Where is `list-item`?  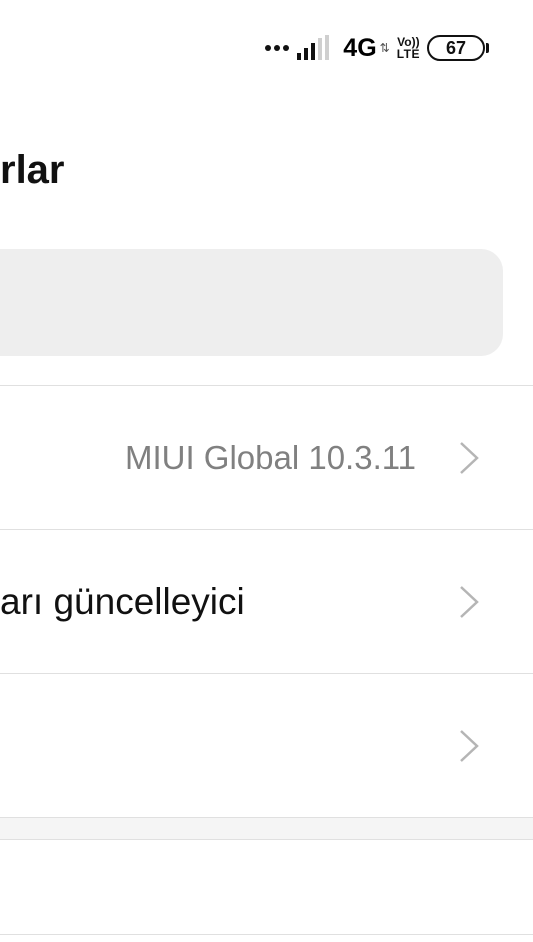
list-item is located at coordinates (266, 887).